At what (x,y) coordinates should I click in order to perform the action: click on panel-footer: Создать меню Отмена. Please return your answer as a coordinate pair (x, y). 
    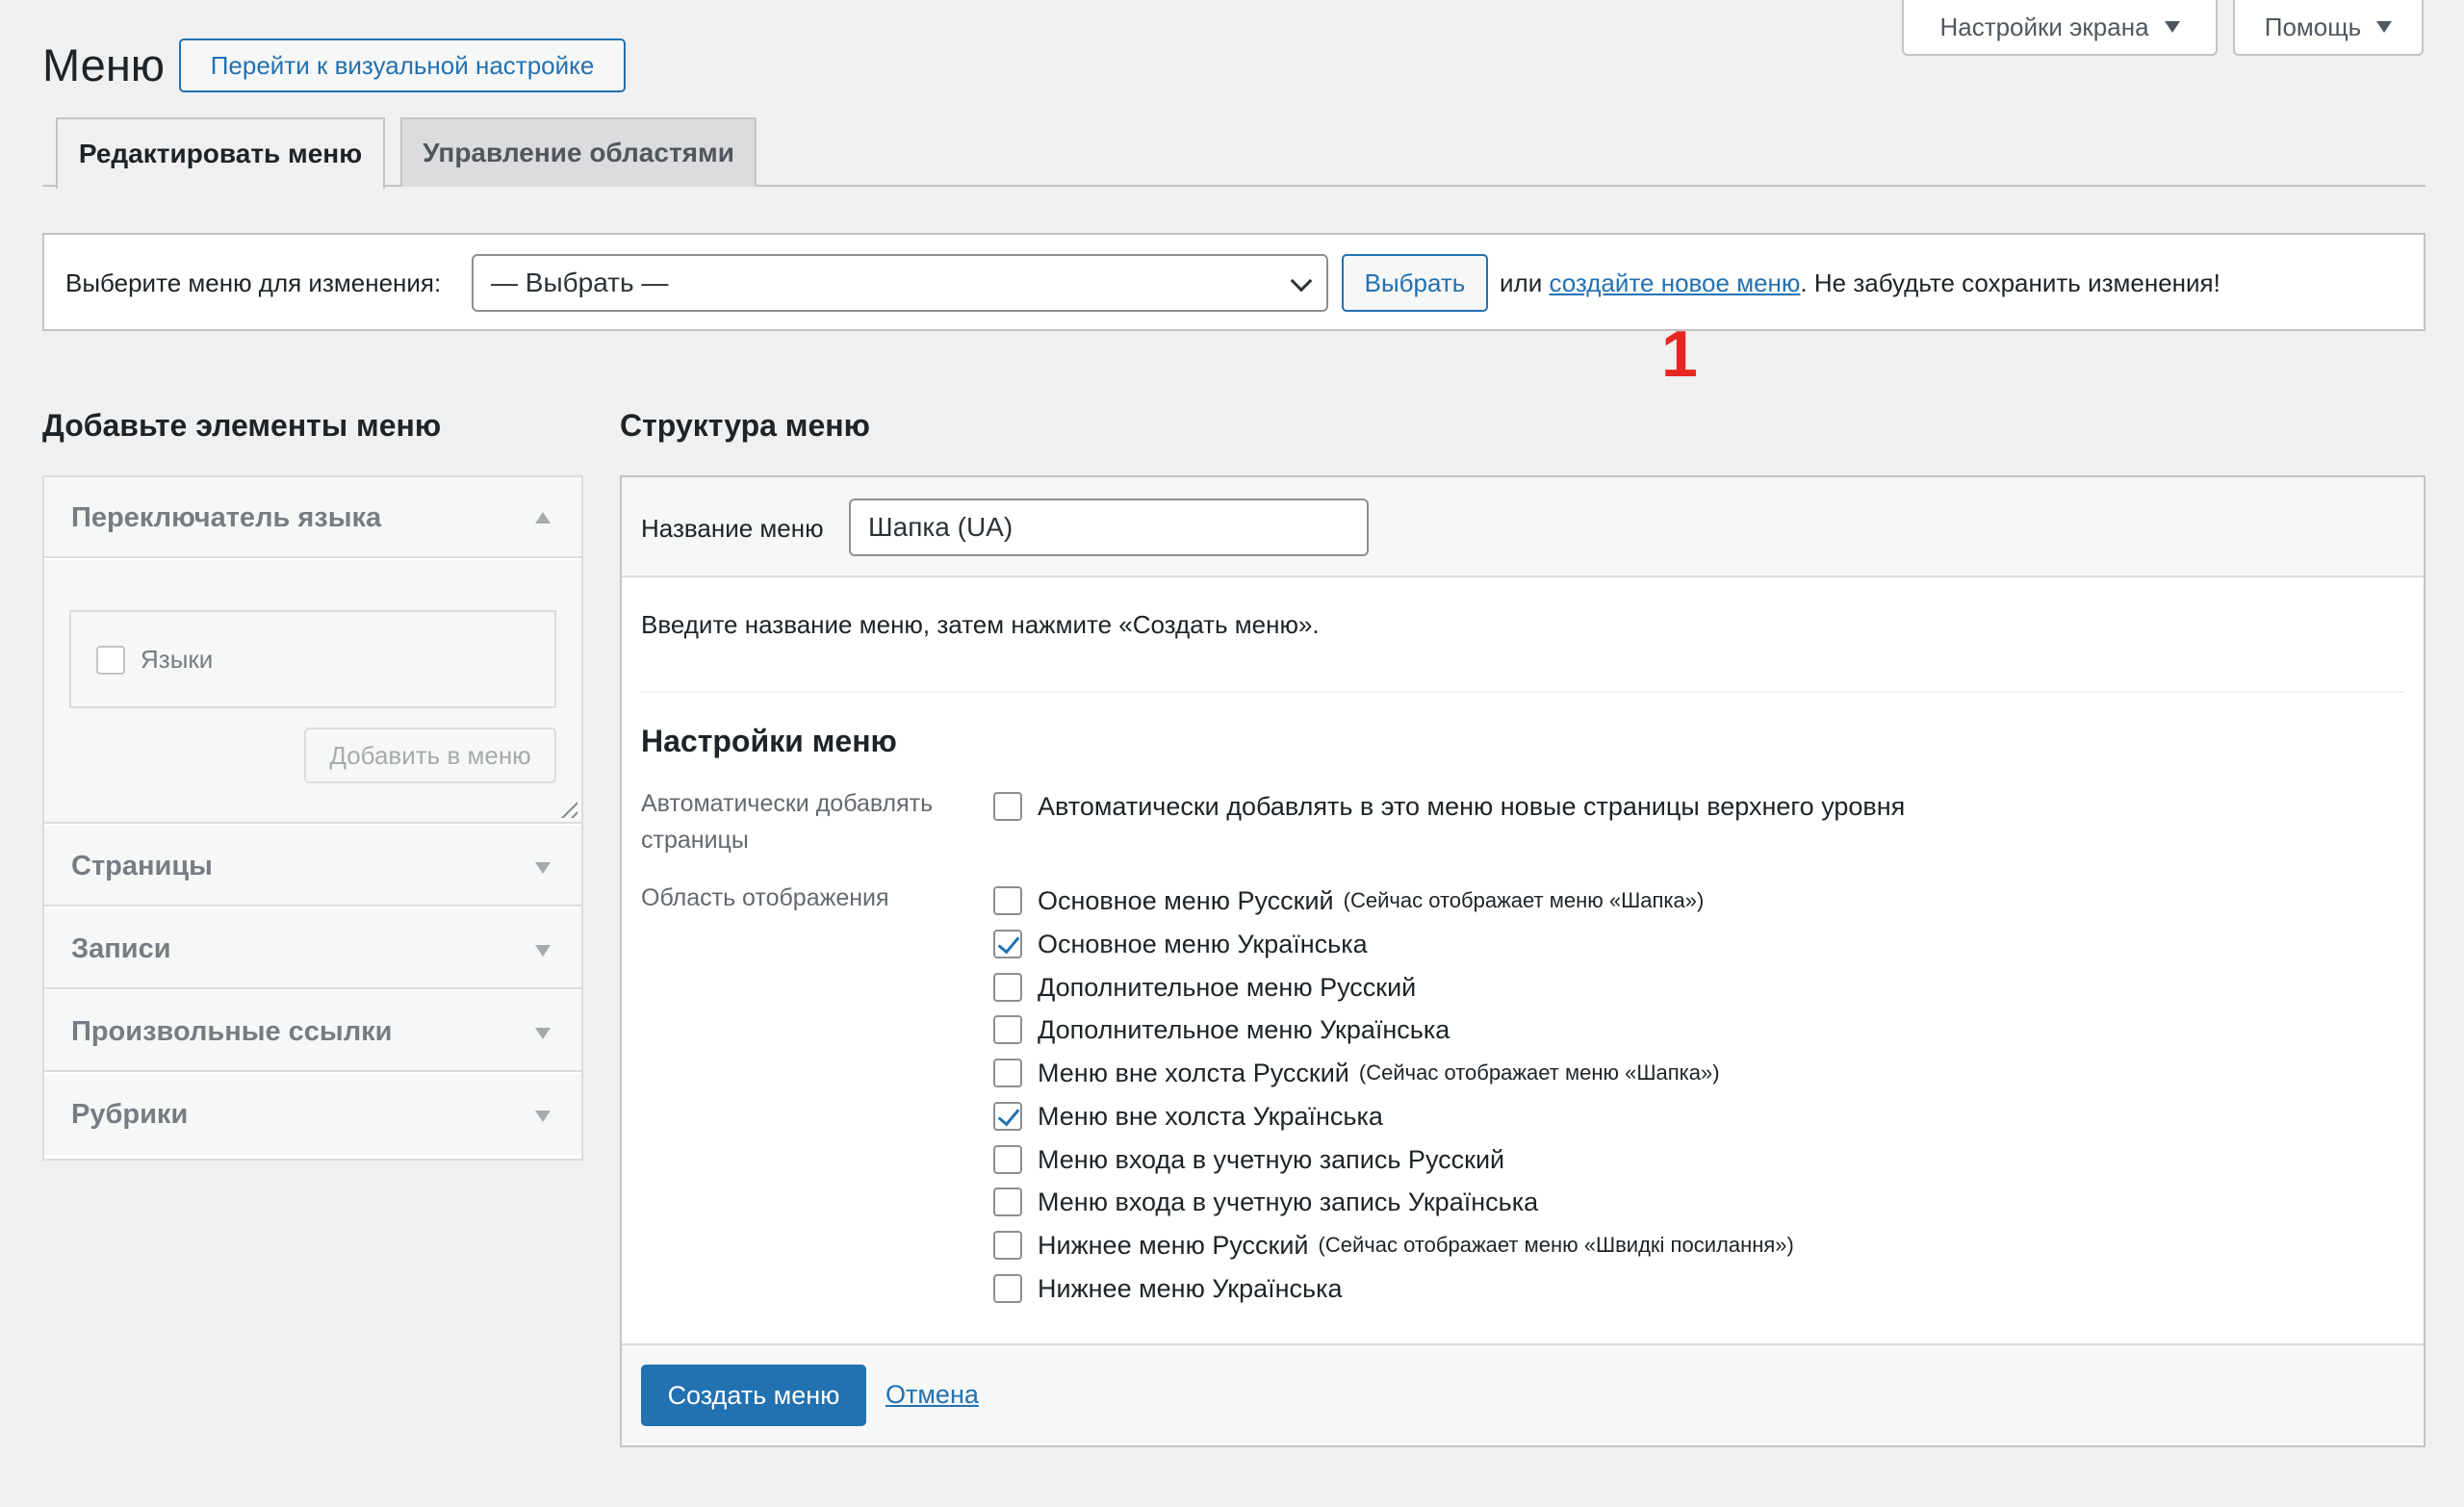
    Looking at the image, I should click on (1523, 1394).